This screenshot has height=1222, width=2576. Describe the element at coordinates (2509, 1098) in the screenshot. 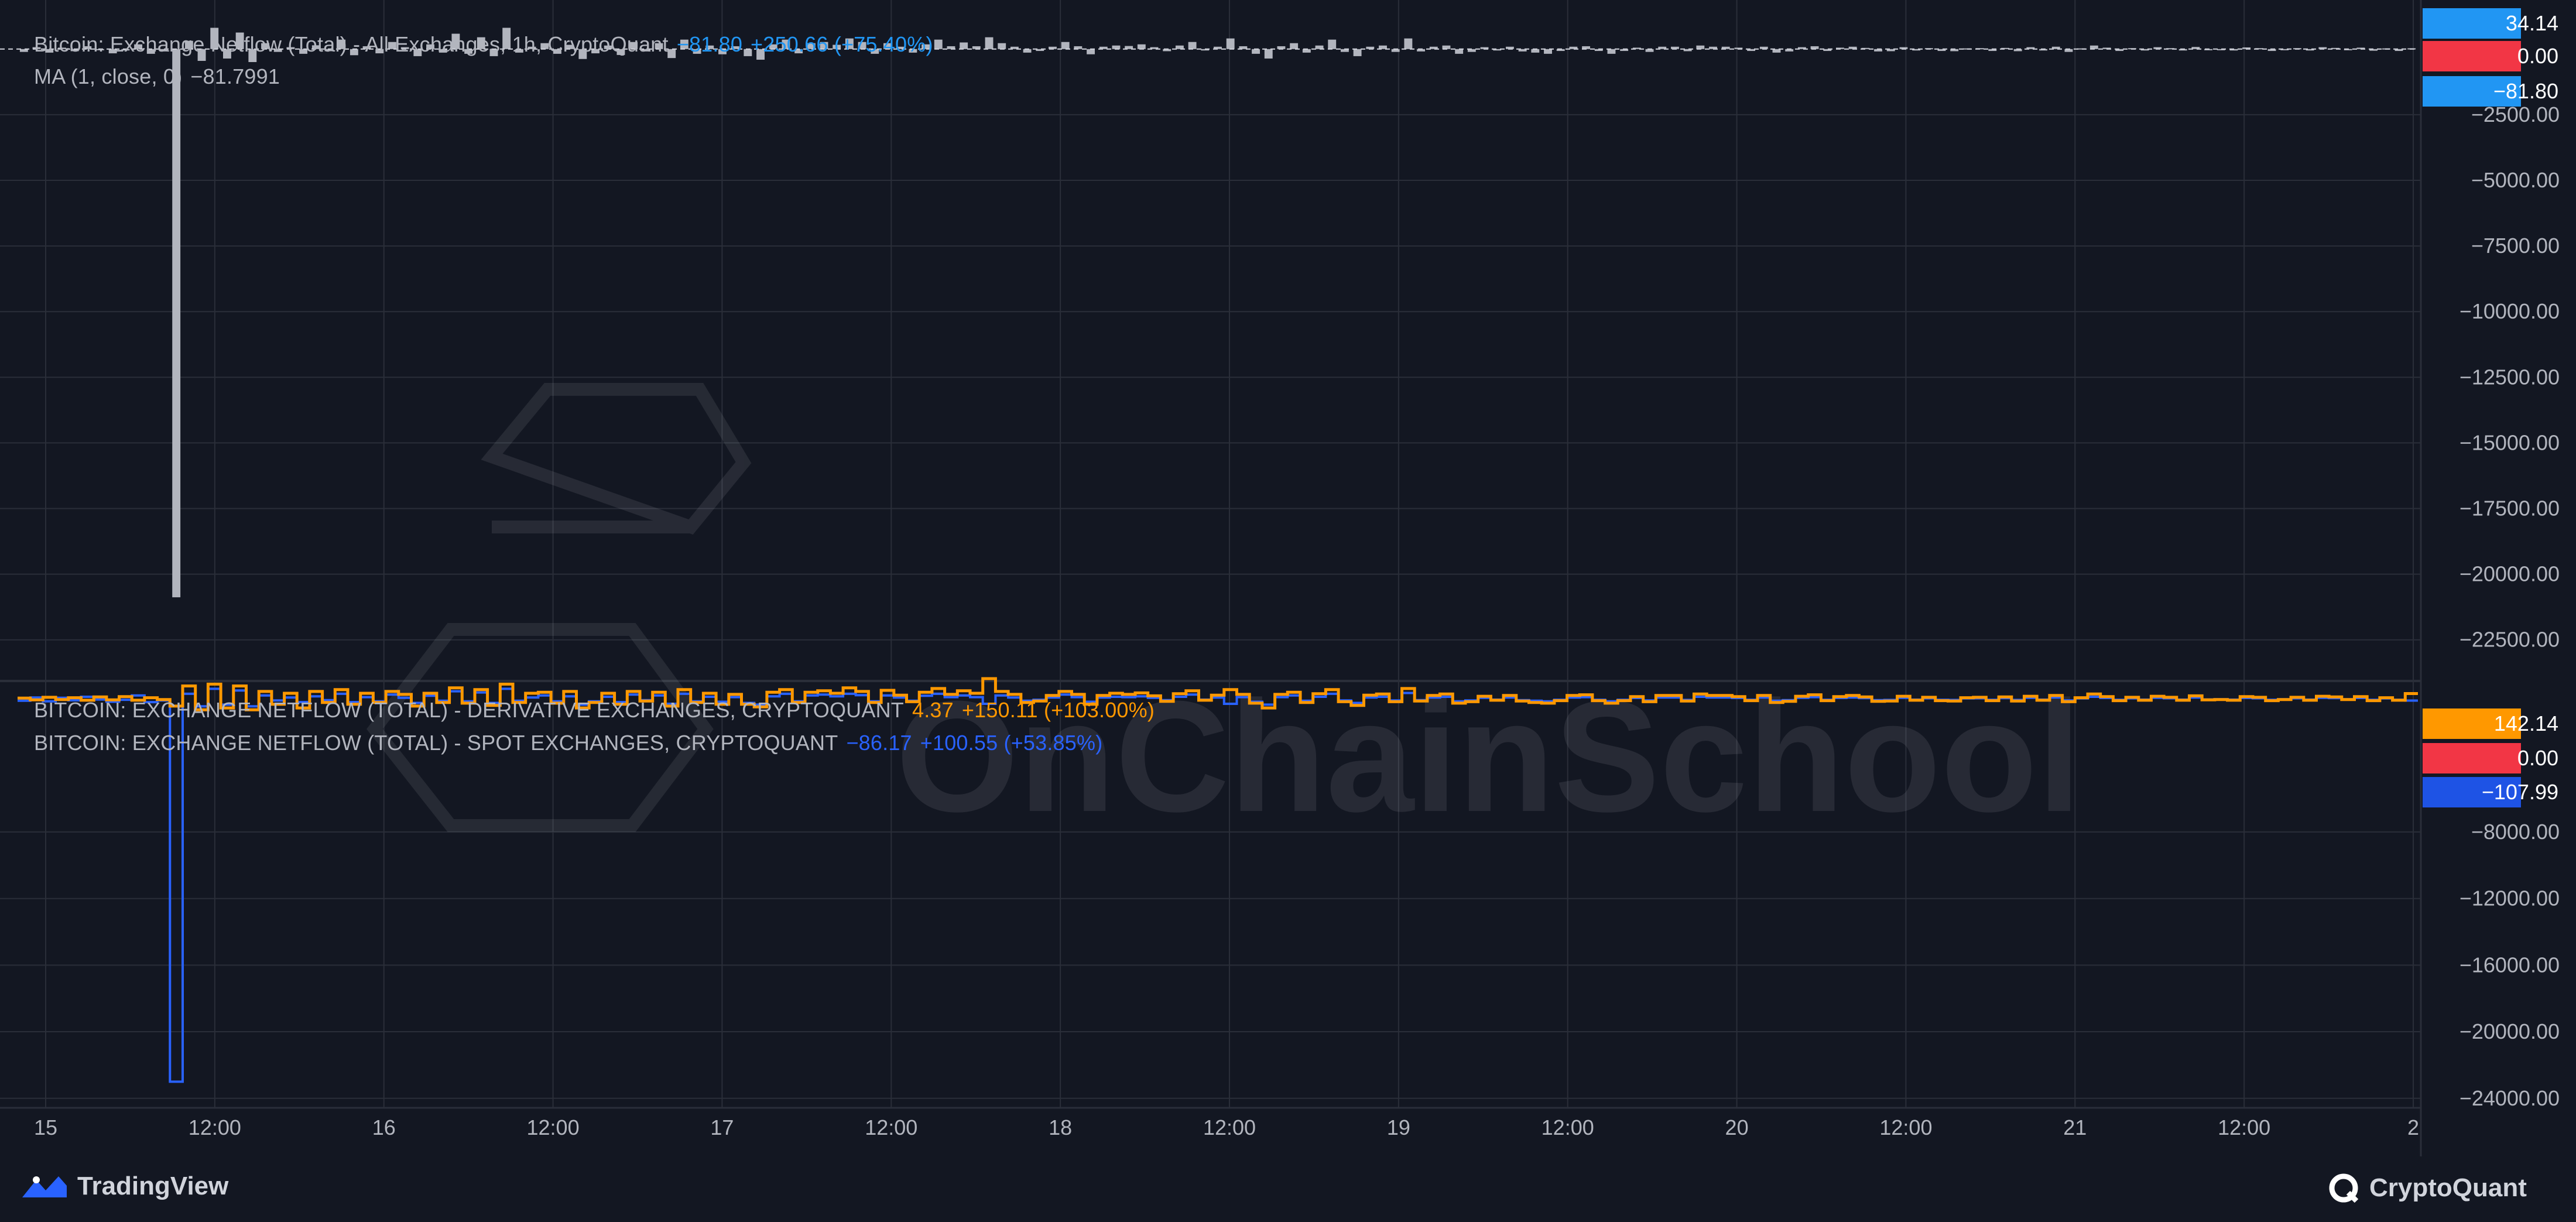

I see `y-tick-label: −24000.00` at that location.